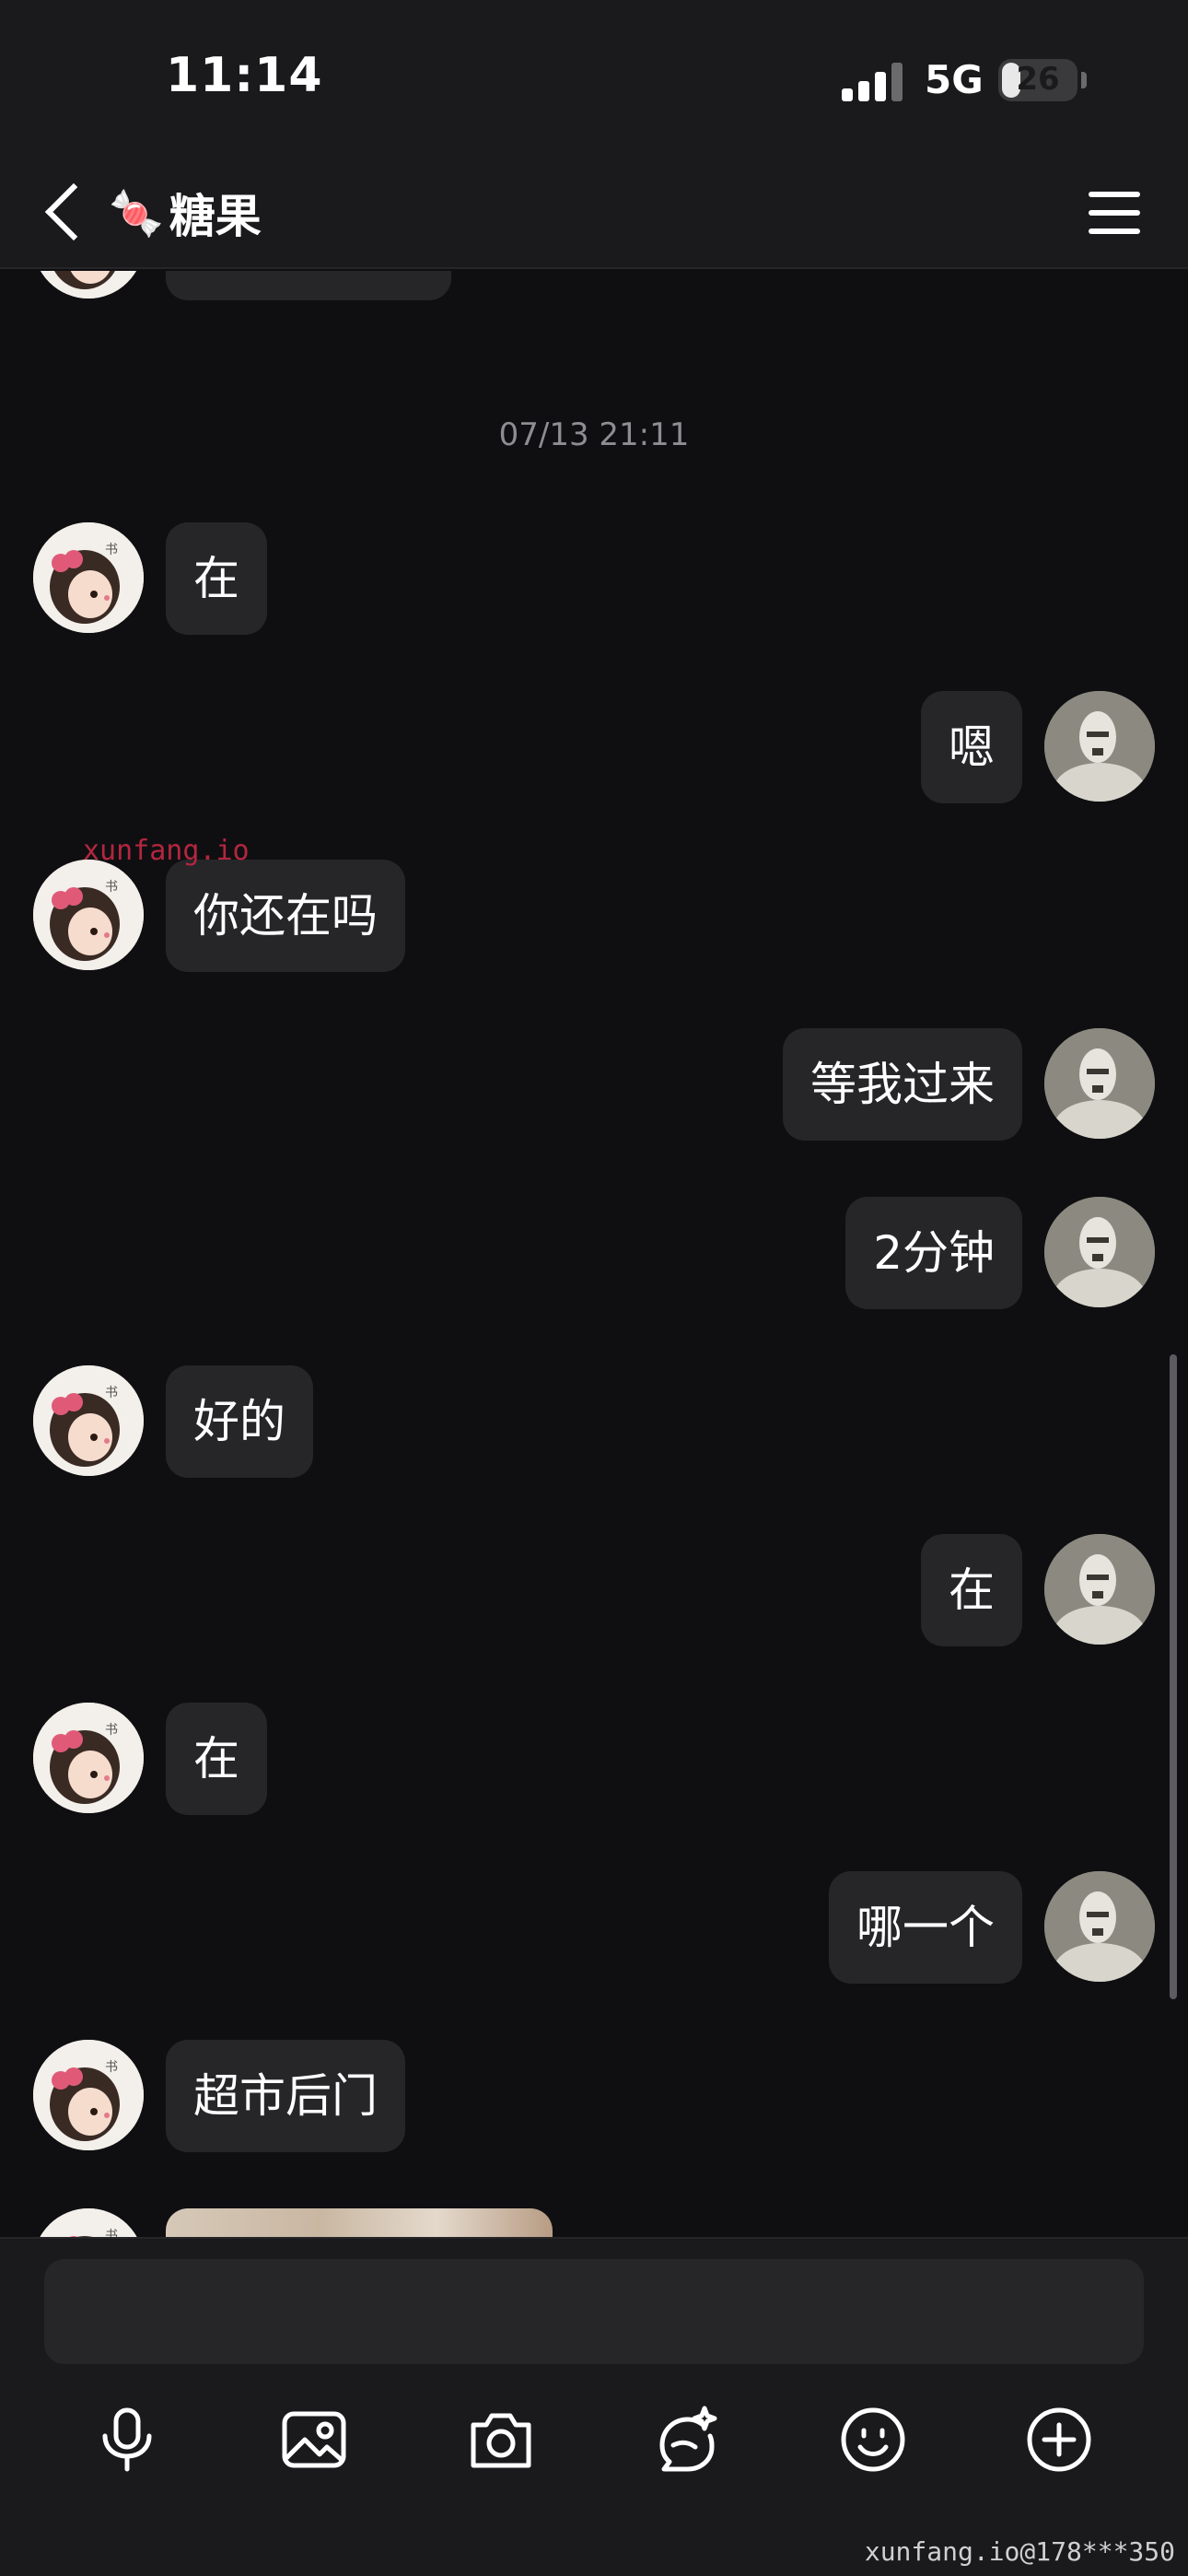 Image resolution: width=1188 pixels, height=2576 pixels. I want to click on ai-sparkle-icon, so click(686, 2440).